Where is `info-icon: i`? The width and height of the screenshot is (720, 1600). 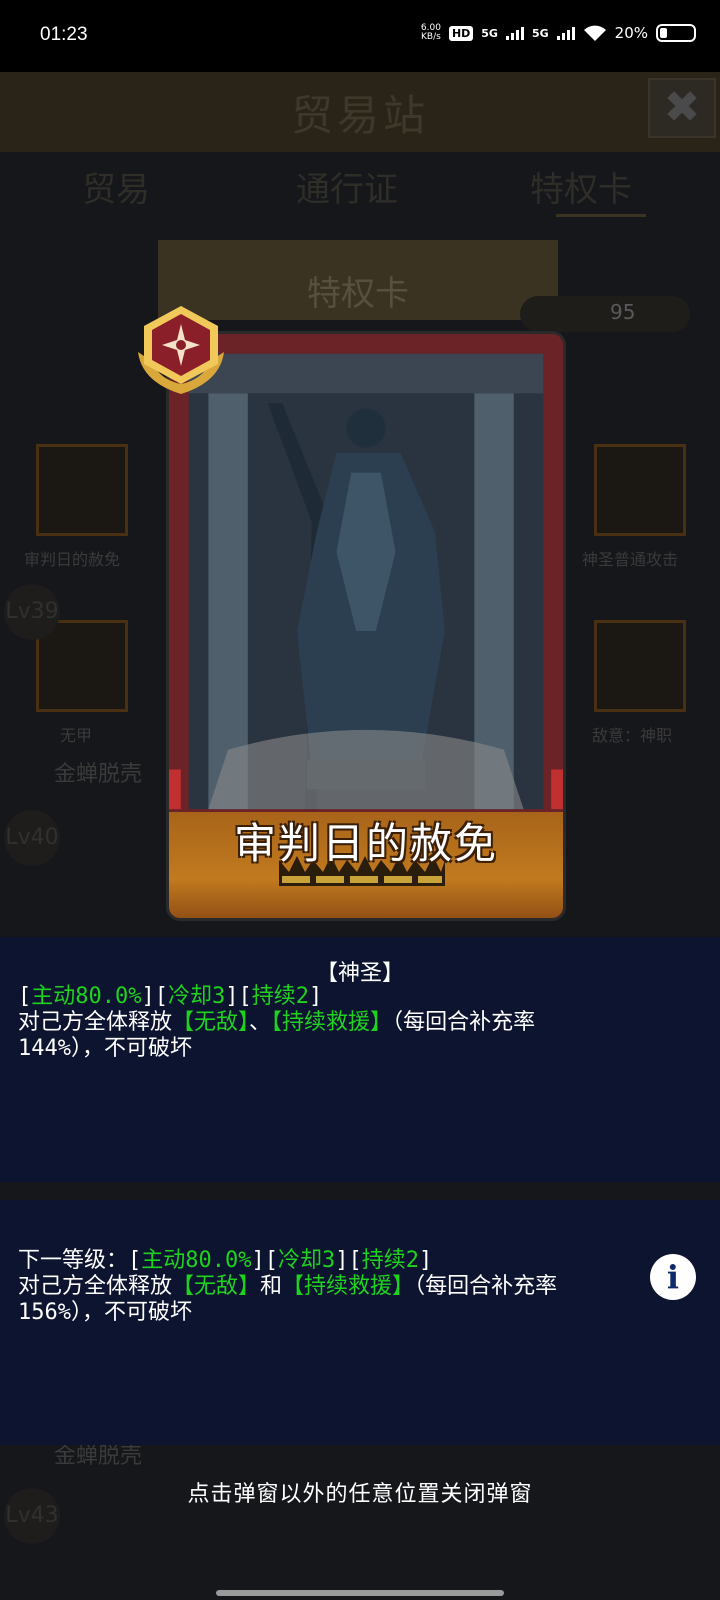
info-icon: i is located at coordinates (673, 1277).